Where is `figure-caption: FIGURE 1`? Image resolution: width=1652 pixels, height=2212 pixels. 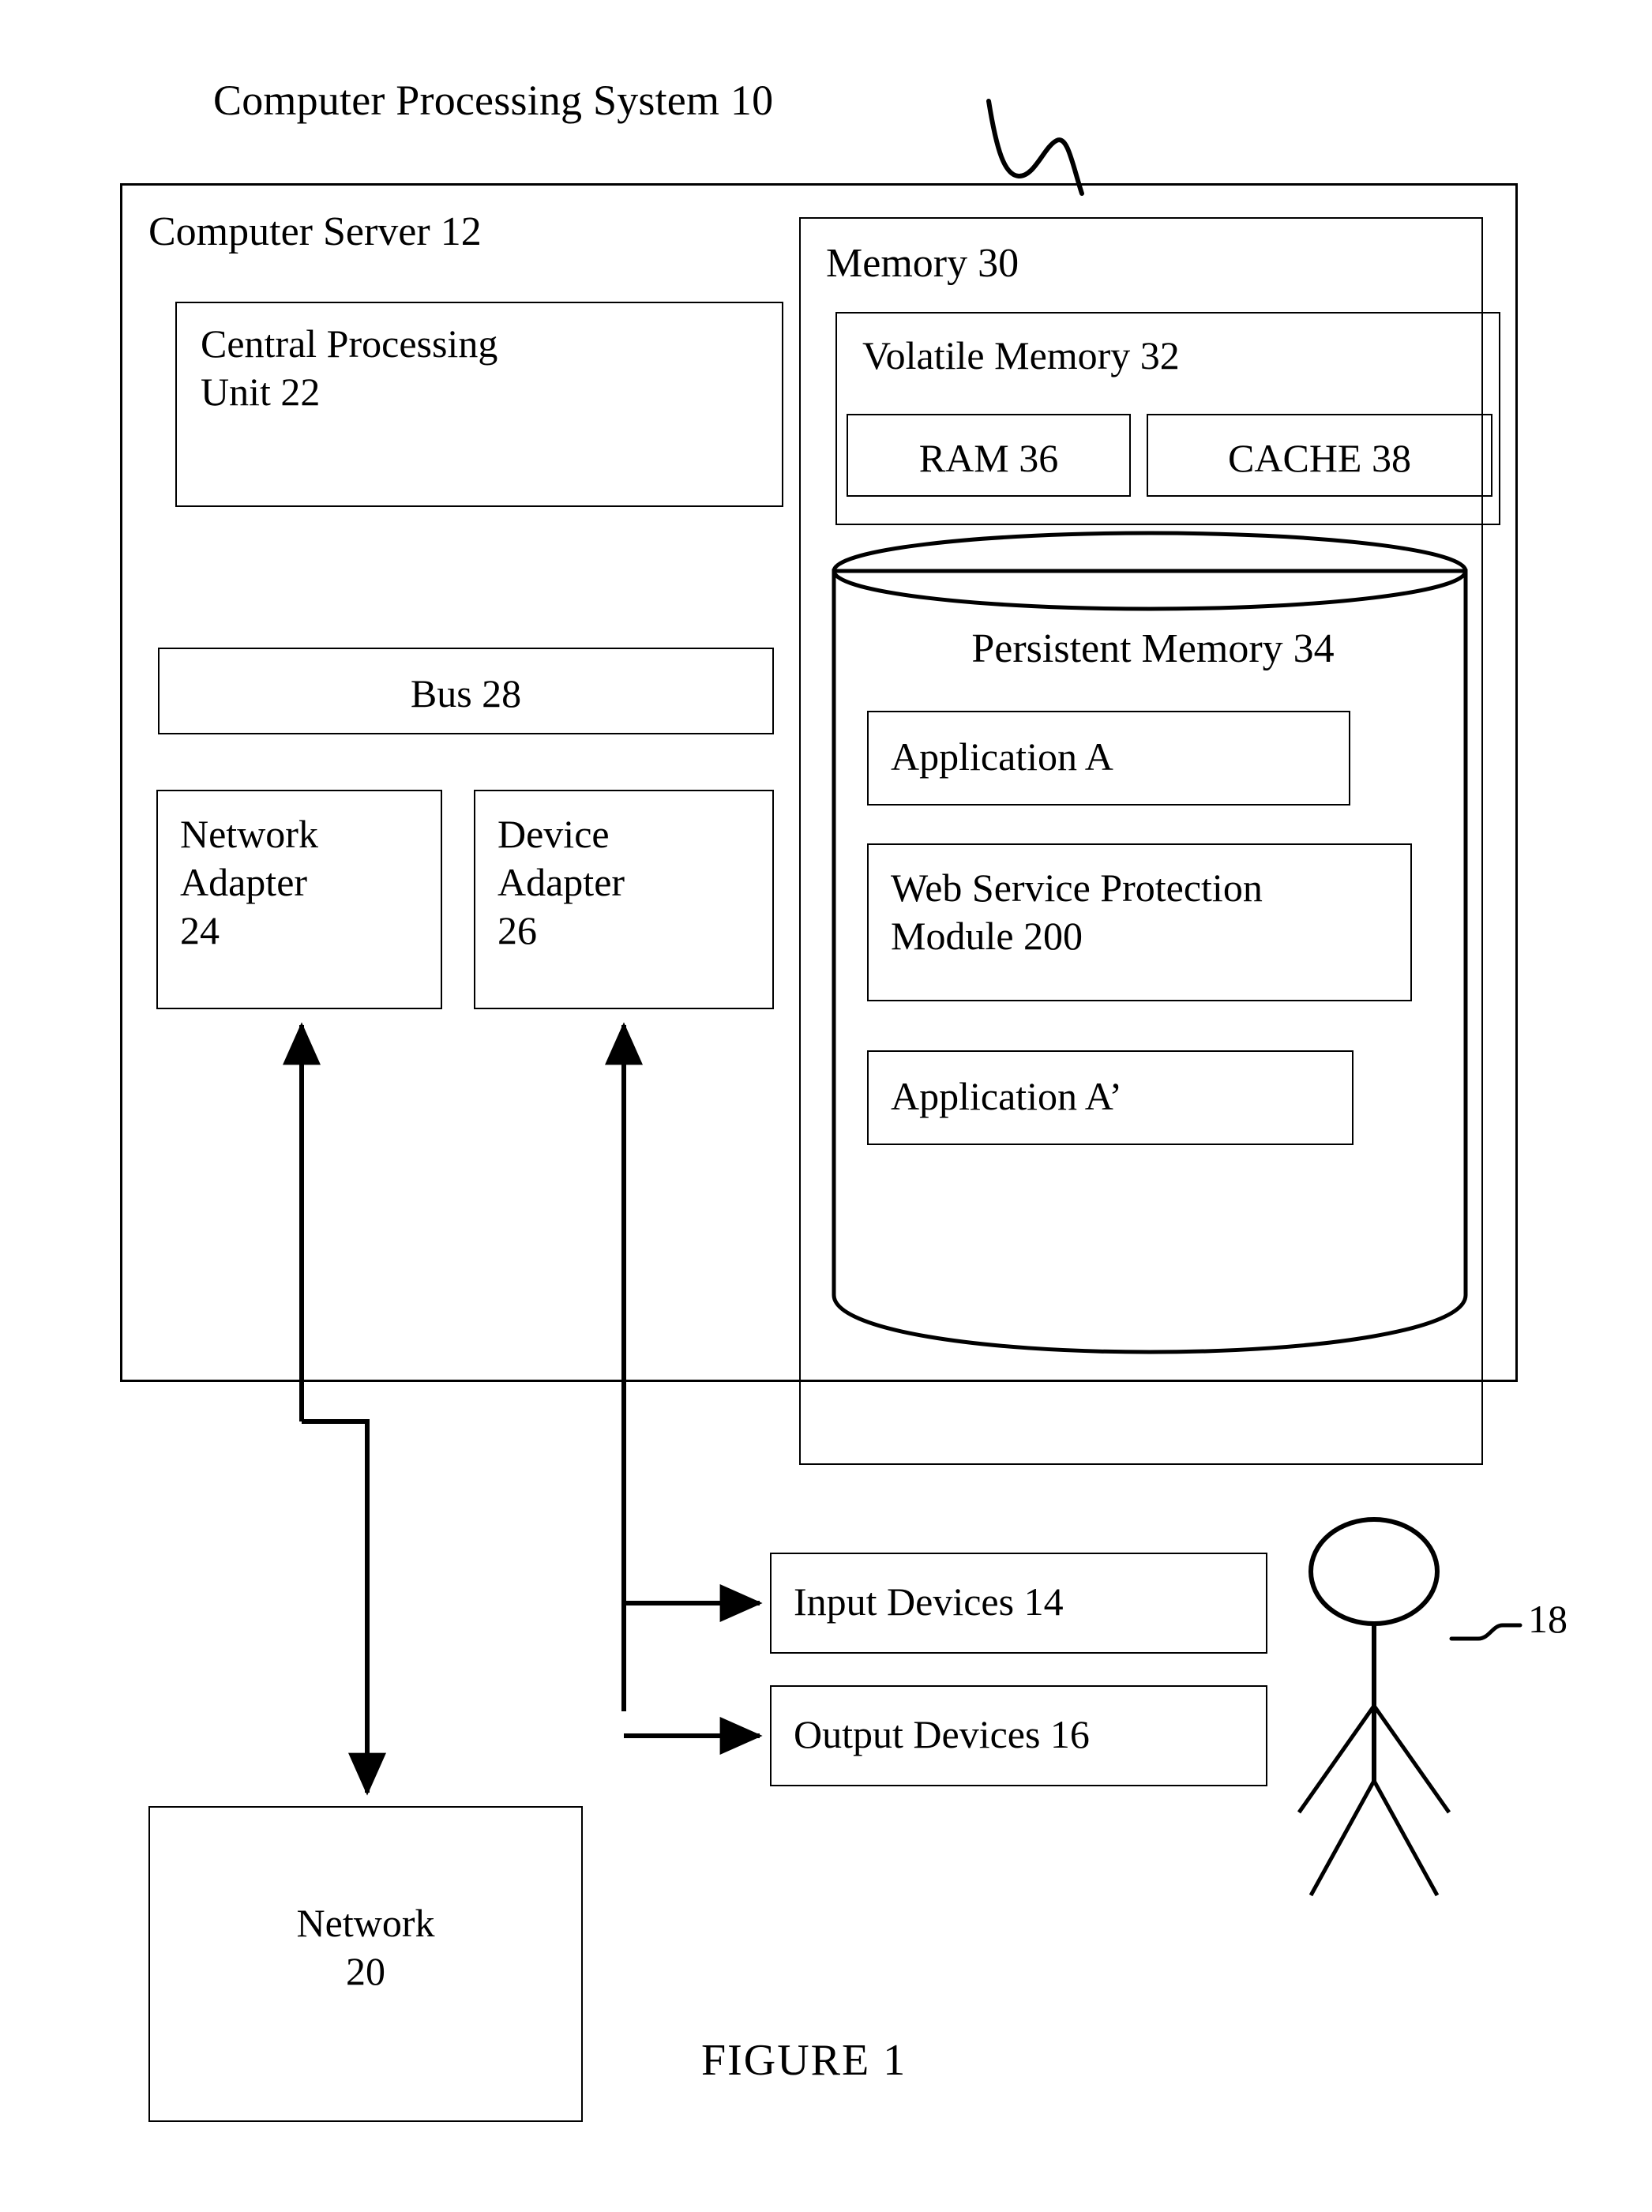
figure-caption: FIGURE 1 is located at coordinates (804, 2060).